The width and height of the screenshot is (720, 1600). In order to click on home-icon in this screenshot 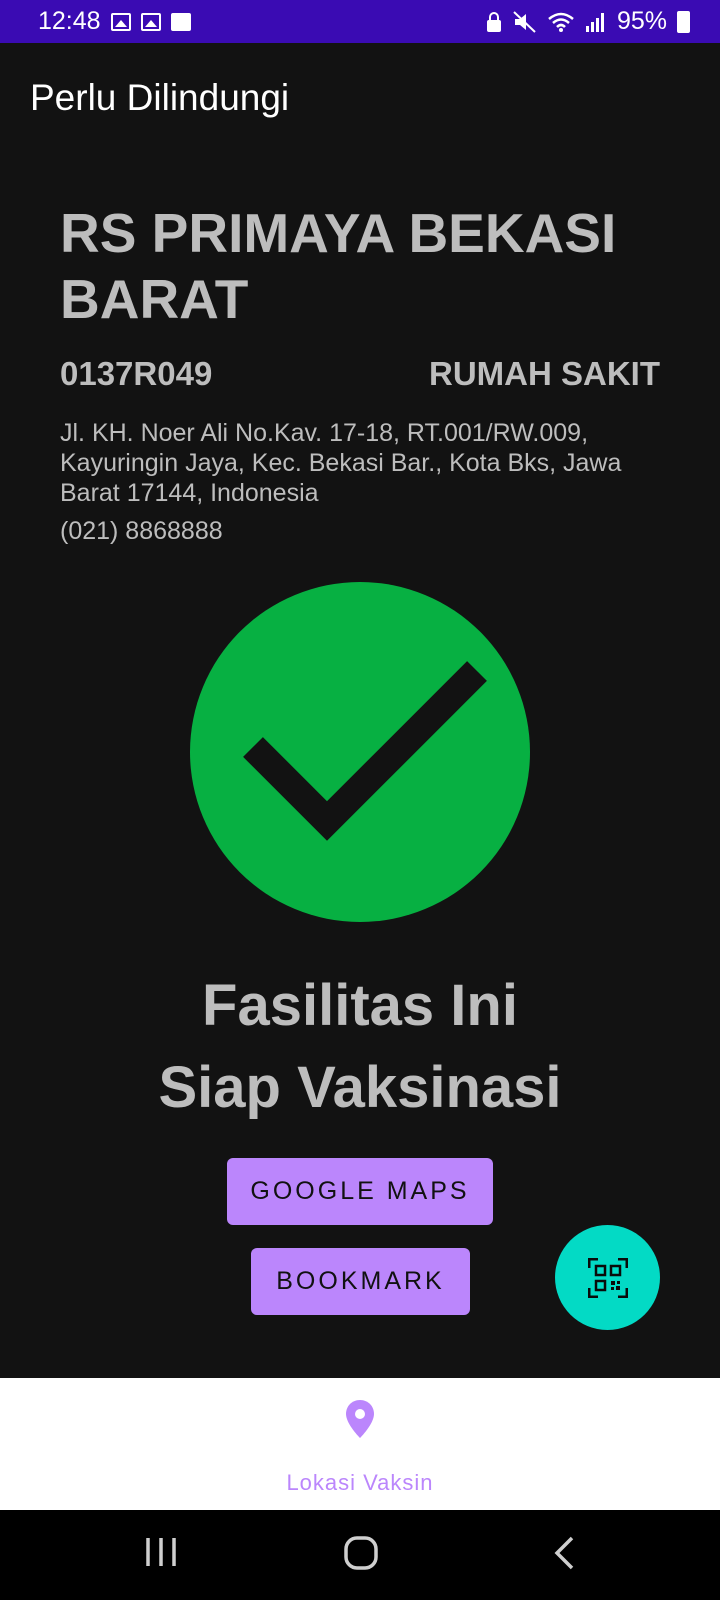, I will do `click(361, 1553)`.